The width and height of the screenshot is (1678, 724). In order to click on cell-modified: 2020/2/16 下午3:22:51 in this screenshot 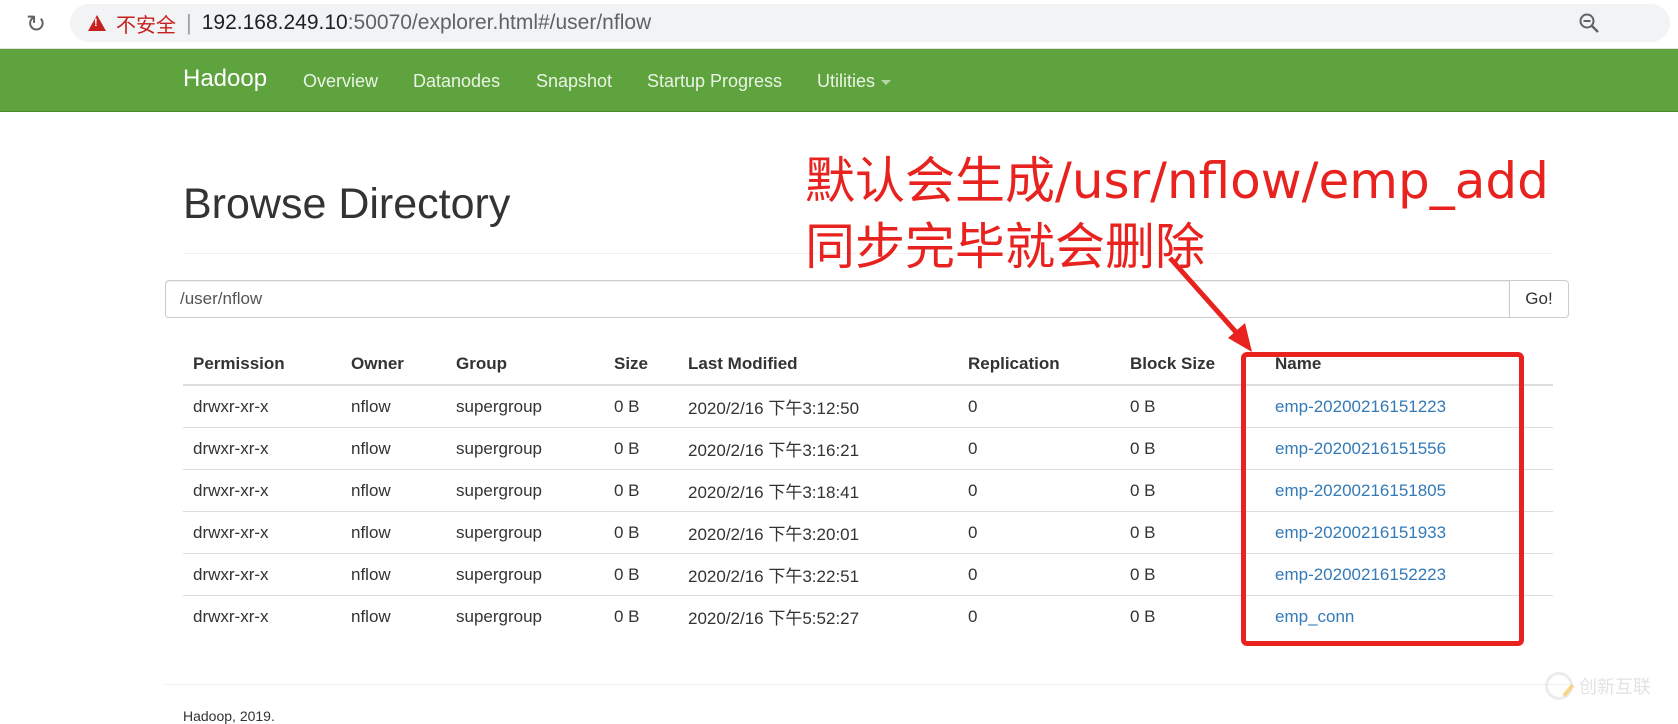, I will do `click(818, 574)`.